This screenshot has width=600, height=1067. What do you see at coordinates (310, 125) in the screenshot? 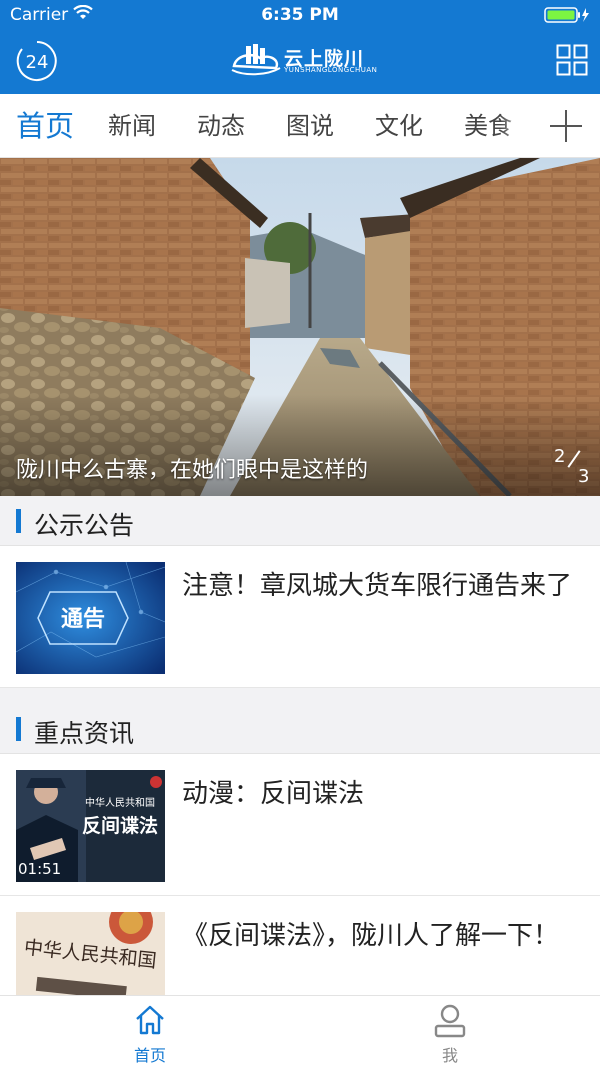
I see `tab-photos: 图说` at bounding box center [310, 125].